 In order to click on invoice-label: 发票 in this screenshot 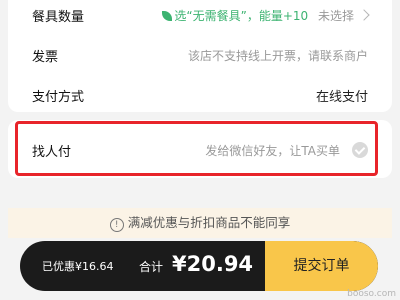, I will do `click(45, 57)`.